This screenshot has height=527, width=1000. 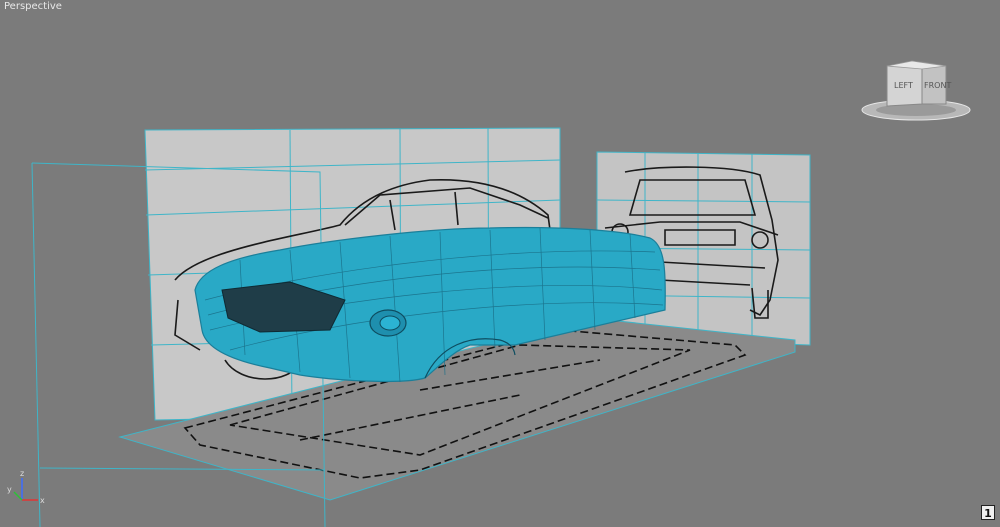 I want to click on viewcube: LEFT FRONT, so click(x=916, y=92).